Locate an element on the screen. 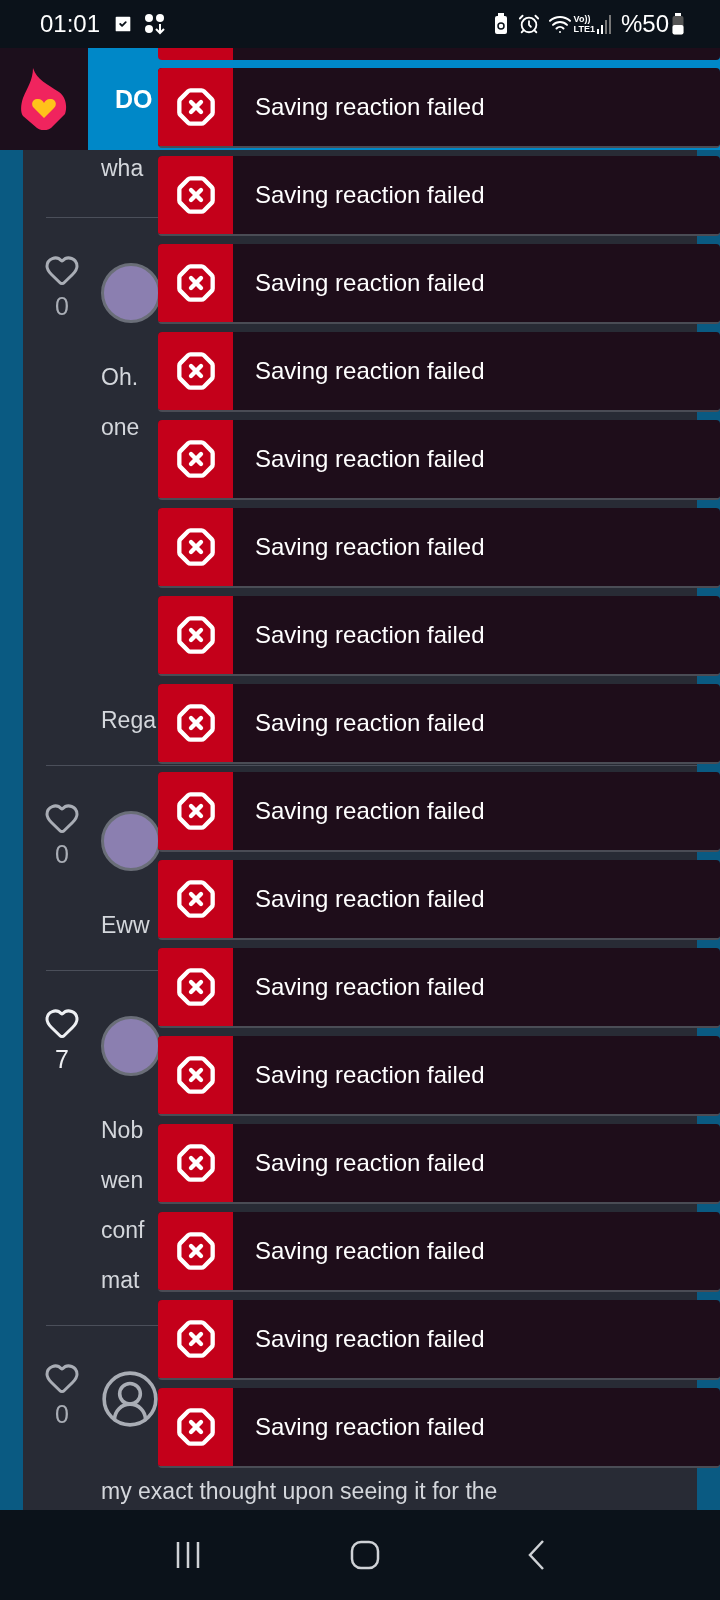  clock-time: 01:01 is located at coordinates (70, 24).